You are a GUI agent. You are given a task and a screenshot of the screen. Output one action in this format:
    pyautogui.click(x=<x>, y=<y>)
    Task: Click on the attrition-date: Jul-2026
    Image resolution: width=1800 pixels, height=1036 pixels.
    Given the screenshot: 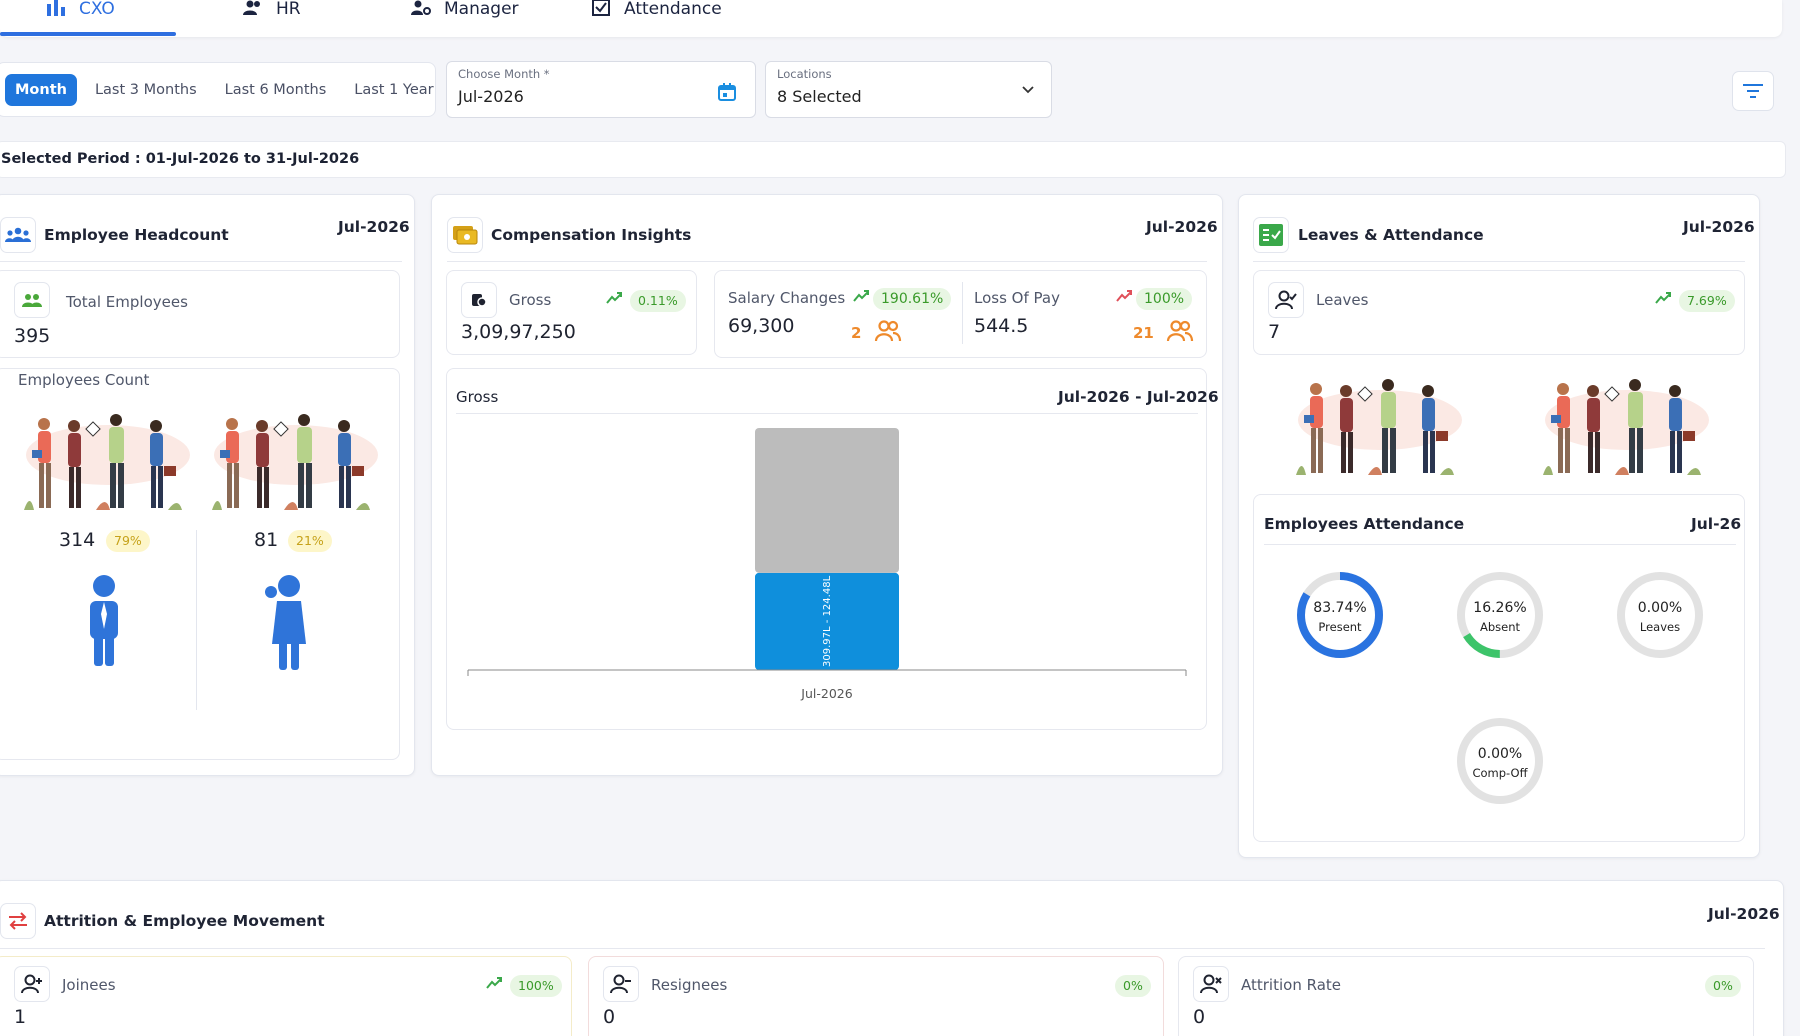 What is the action you would take?
    pyautogui.click(x=1744, y=914)
    